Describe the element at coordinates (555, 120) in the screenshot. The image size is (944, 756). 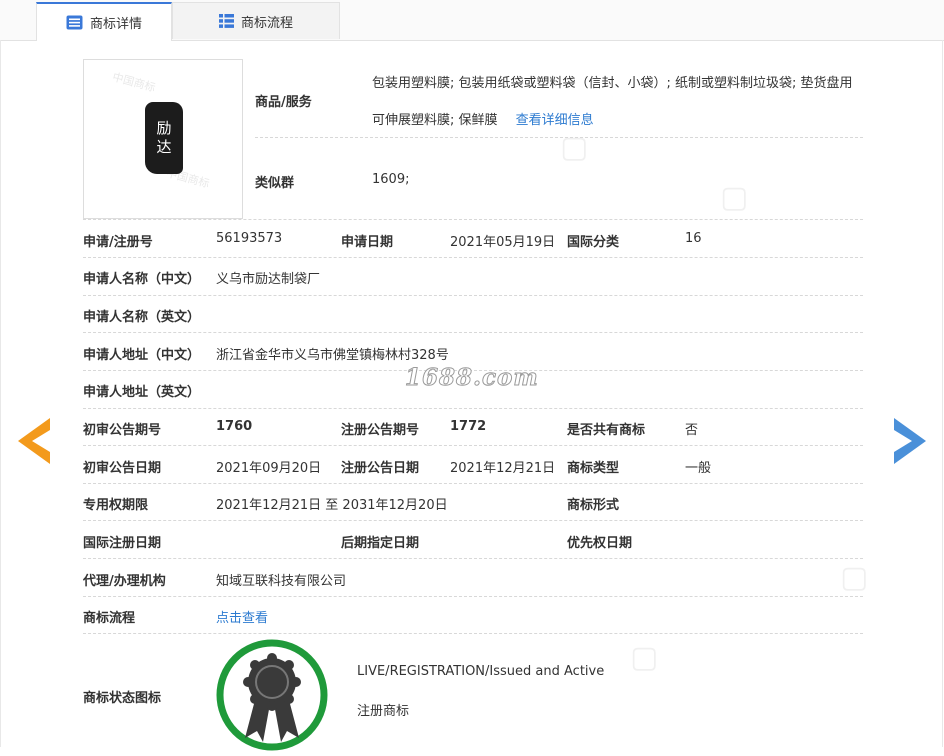
I see `view-details-link: 查看详细信息` at that location.